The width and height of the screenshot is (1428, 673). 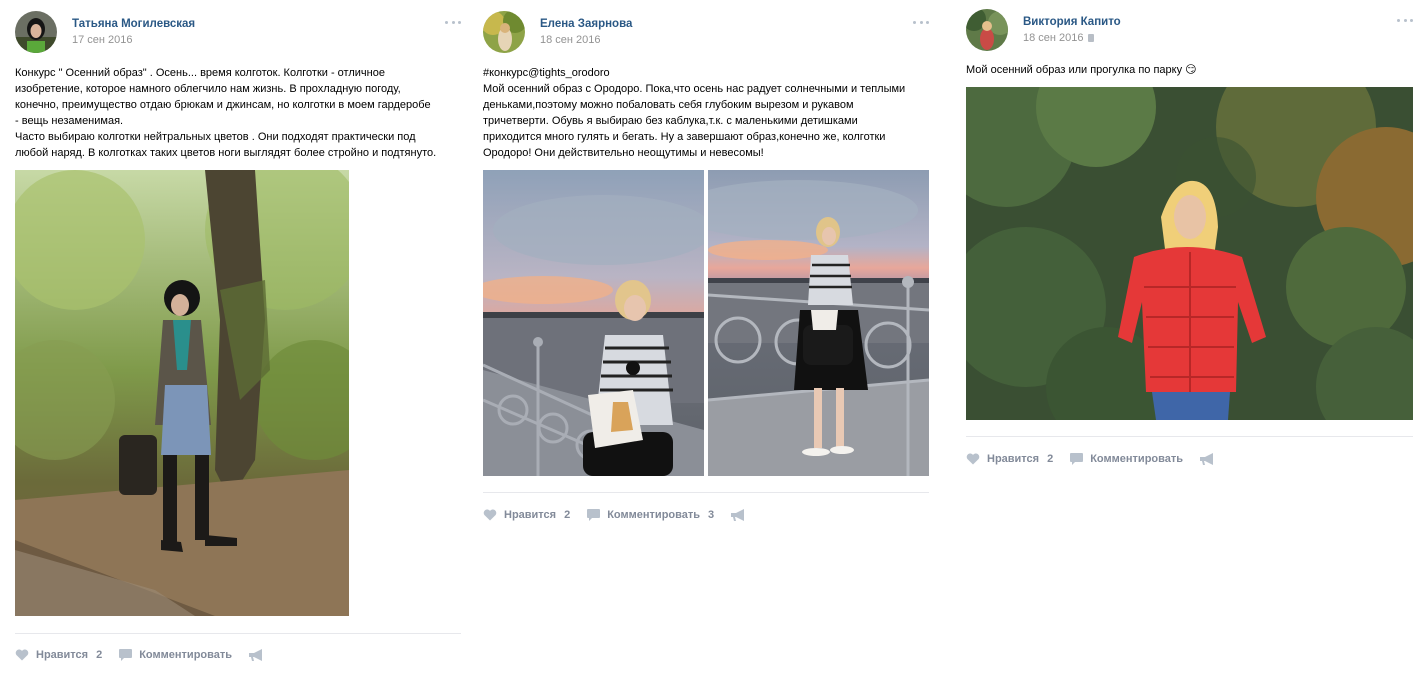 I want to click on post-text-line: - вещь незаменимая., so click(x=69, y=121).